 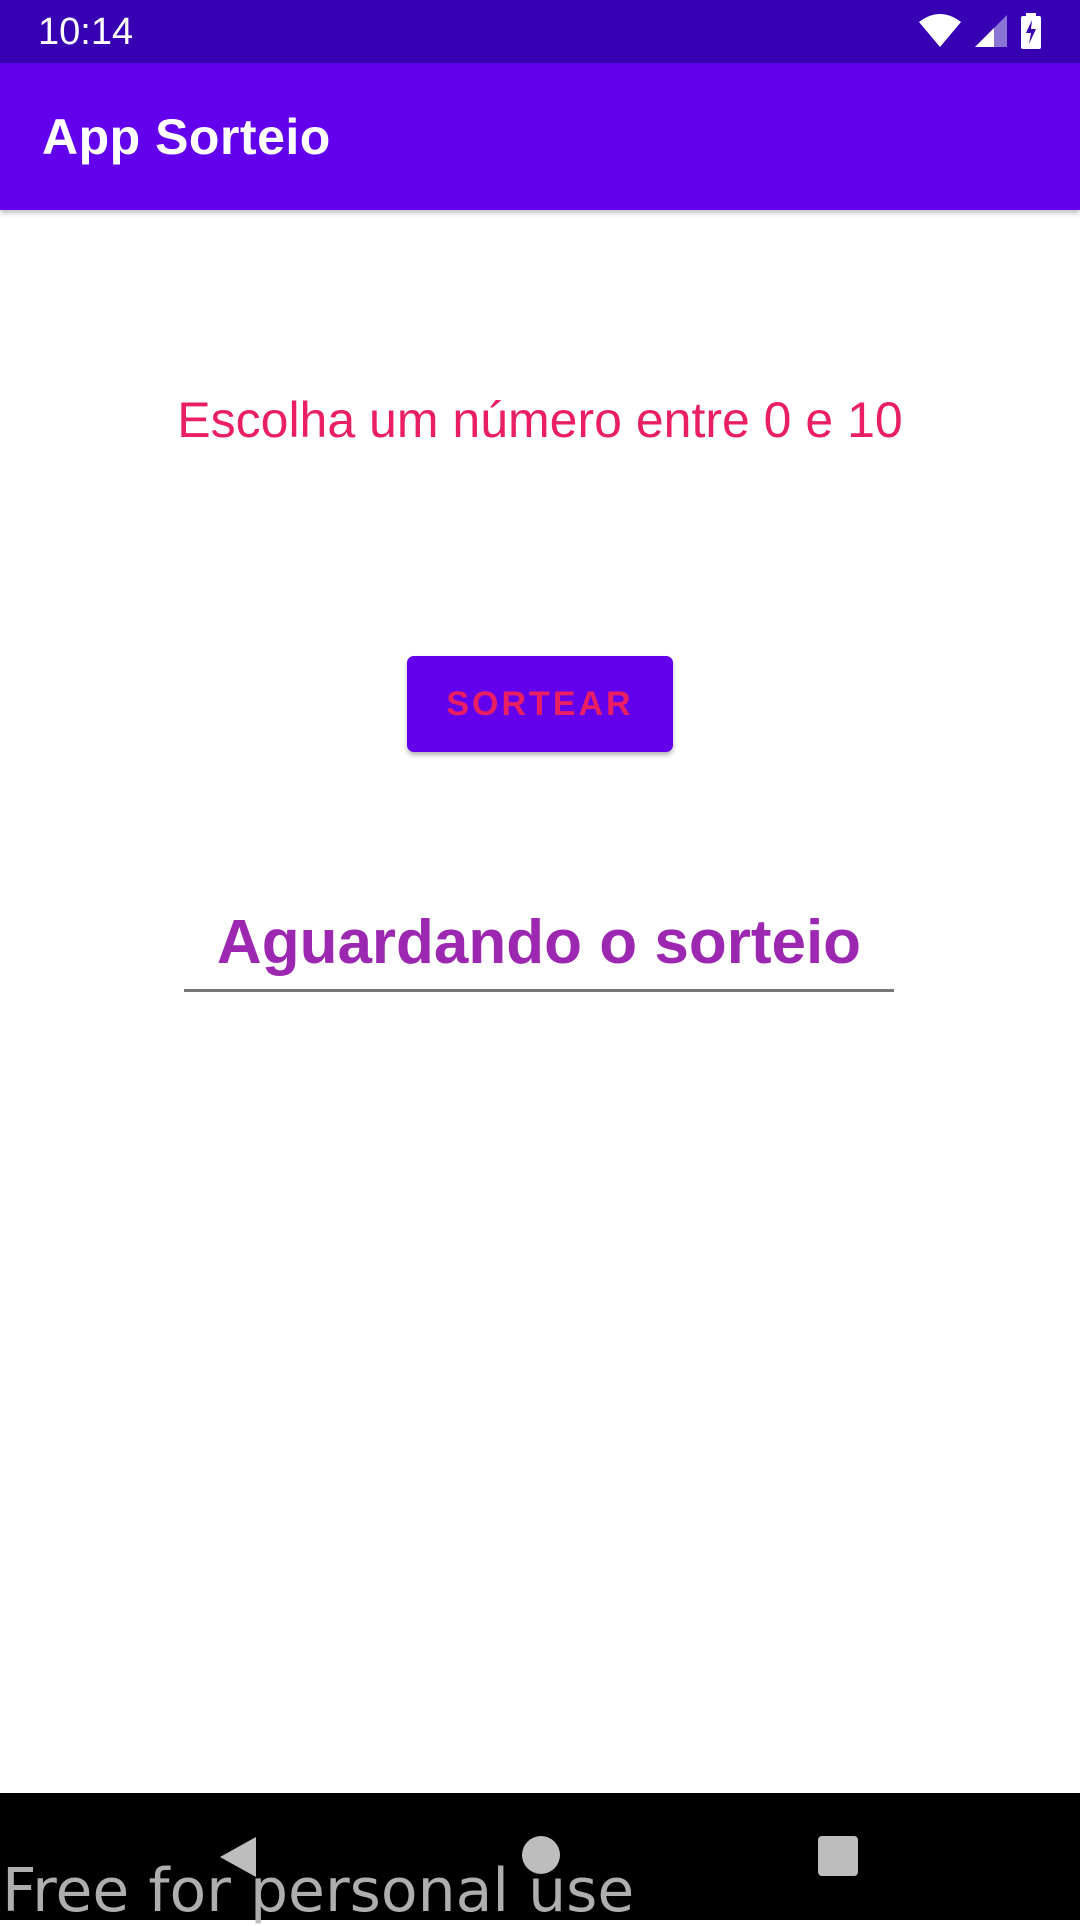 I want to click on result-field: Aguardando o sorteio, so click(x=539, y=946).